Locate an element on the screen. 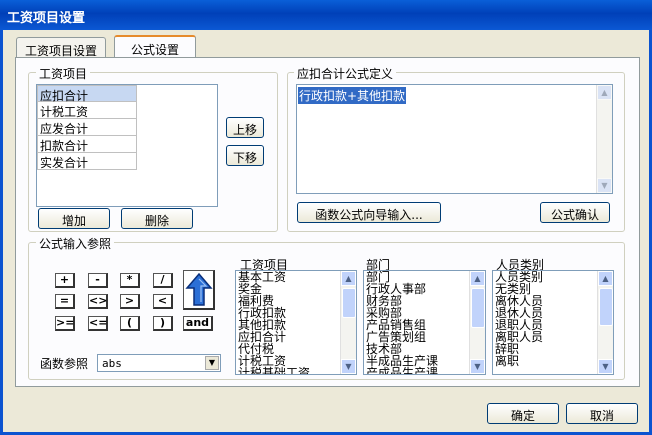 The width and height of the screenshot is (652, 435). close-paren-button: ) is located at coordinates (163, 323).